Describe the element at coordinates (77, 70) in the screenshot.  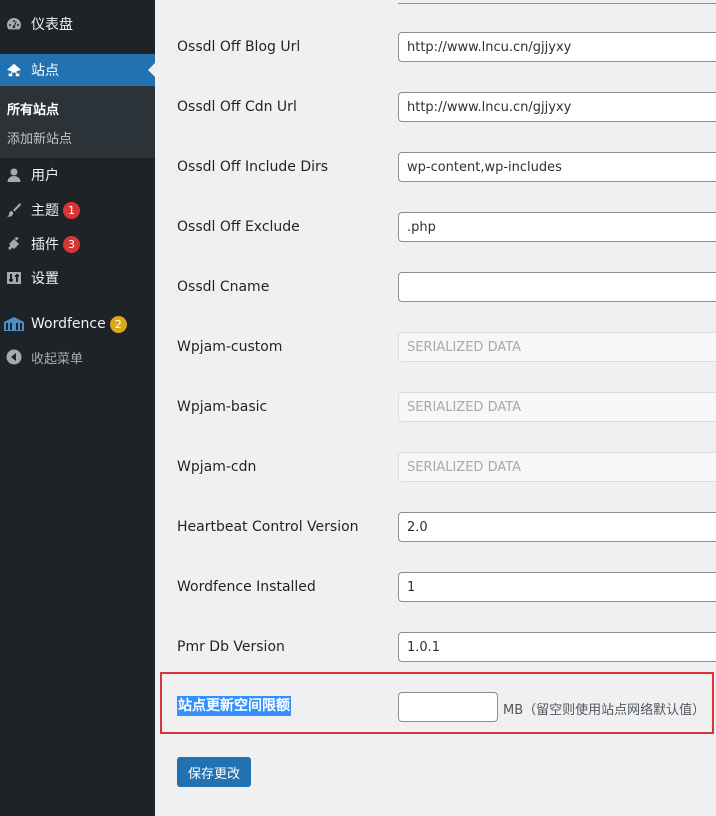
I see `menu-sites: 站点` at that location.